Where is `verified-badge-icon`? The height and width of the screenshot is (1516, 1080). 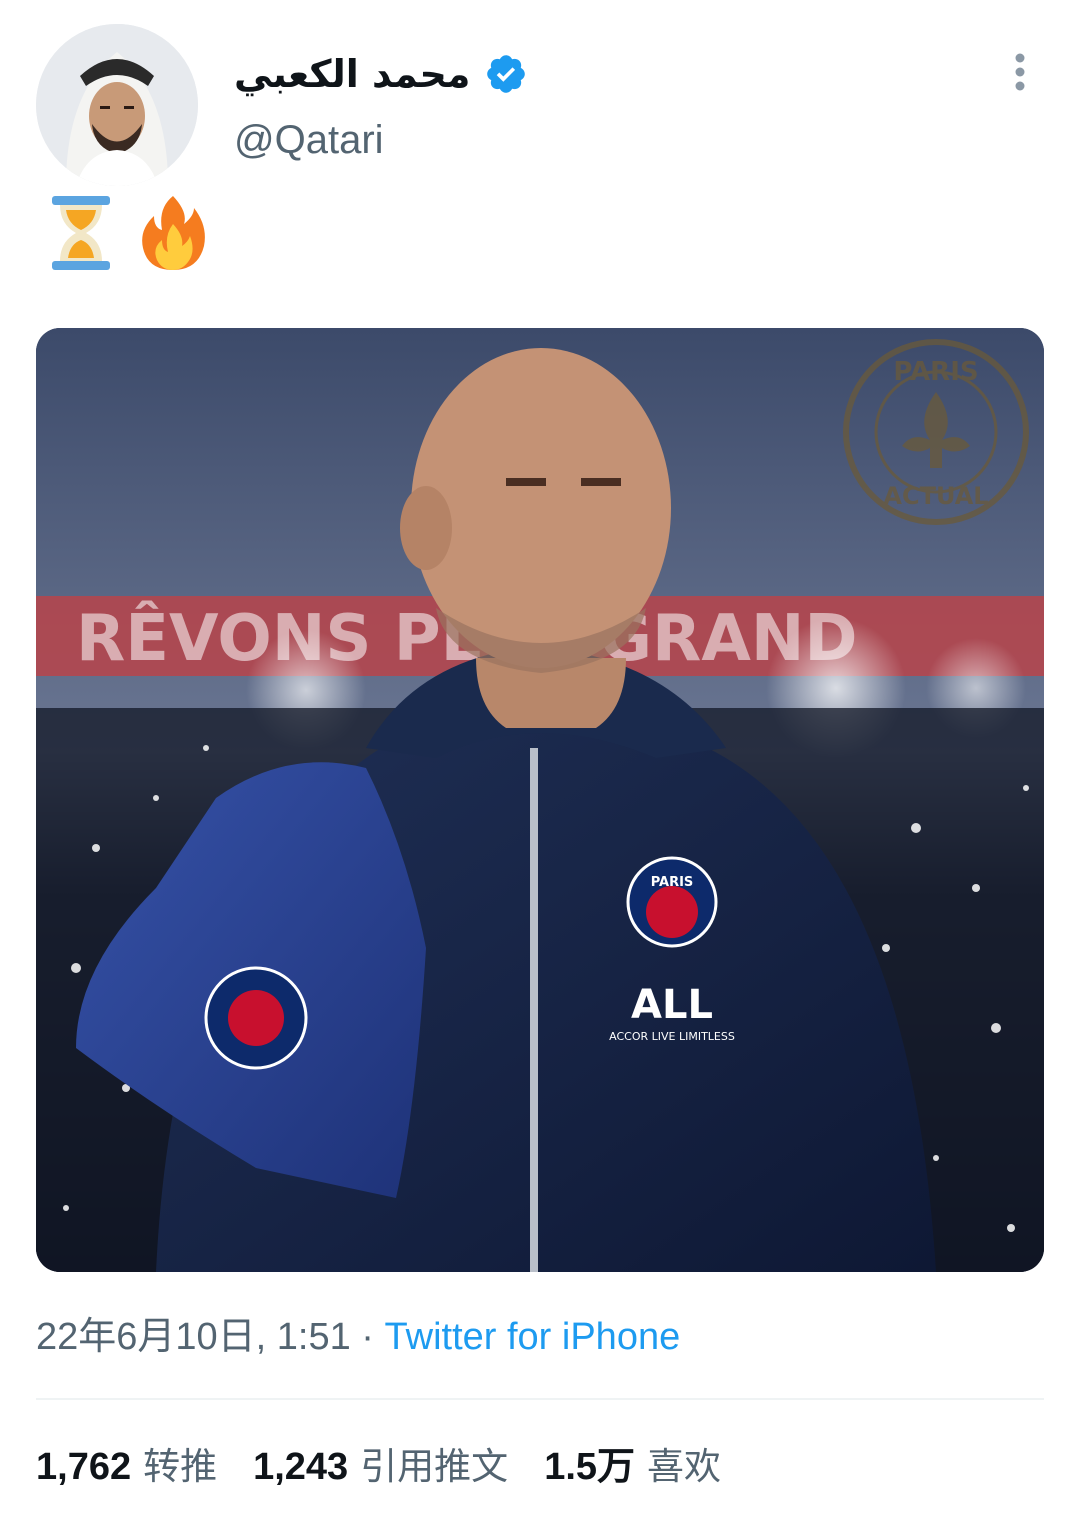 verified-badge-icon is located at coordinates (506, 74).